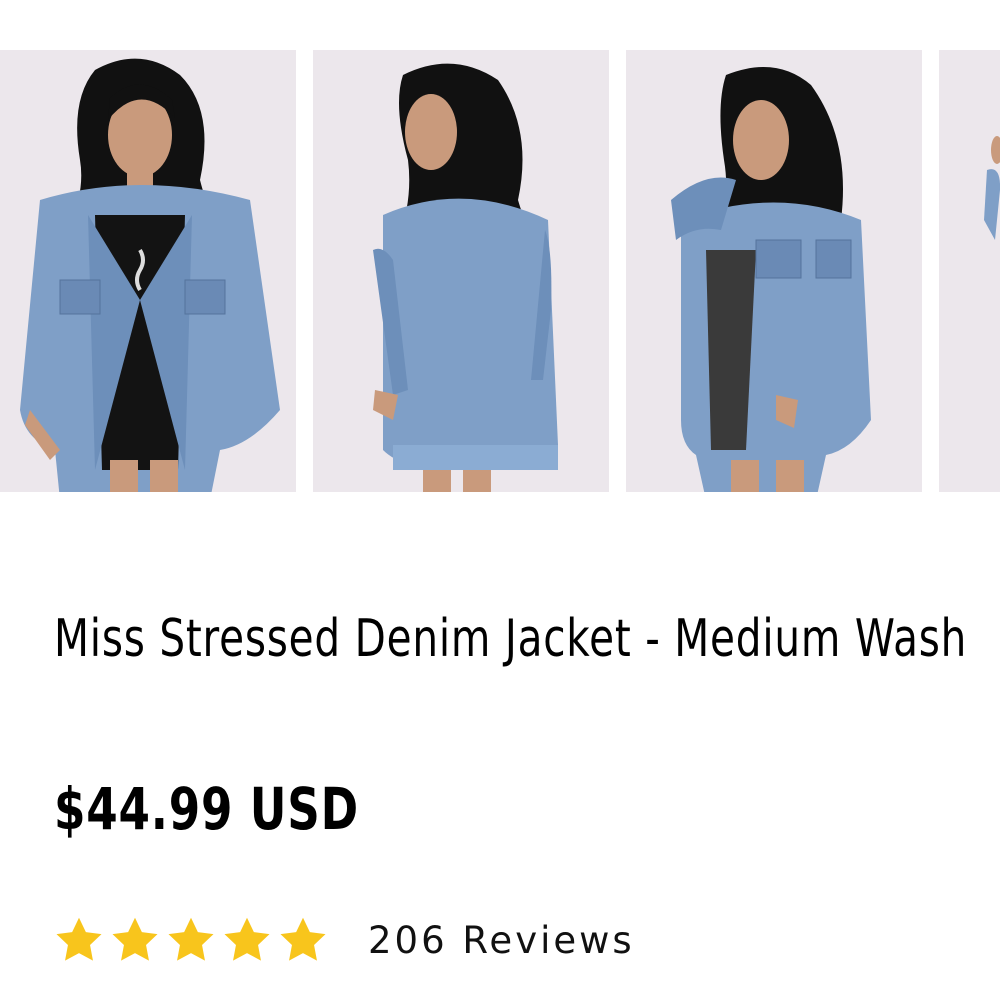 This screenshot has width=1000, height=1000. What do you see at coordinates (774, 271) in the screenshot?
I see `product-image-side` at bounding box center [774, 271].